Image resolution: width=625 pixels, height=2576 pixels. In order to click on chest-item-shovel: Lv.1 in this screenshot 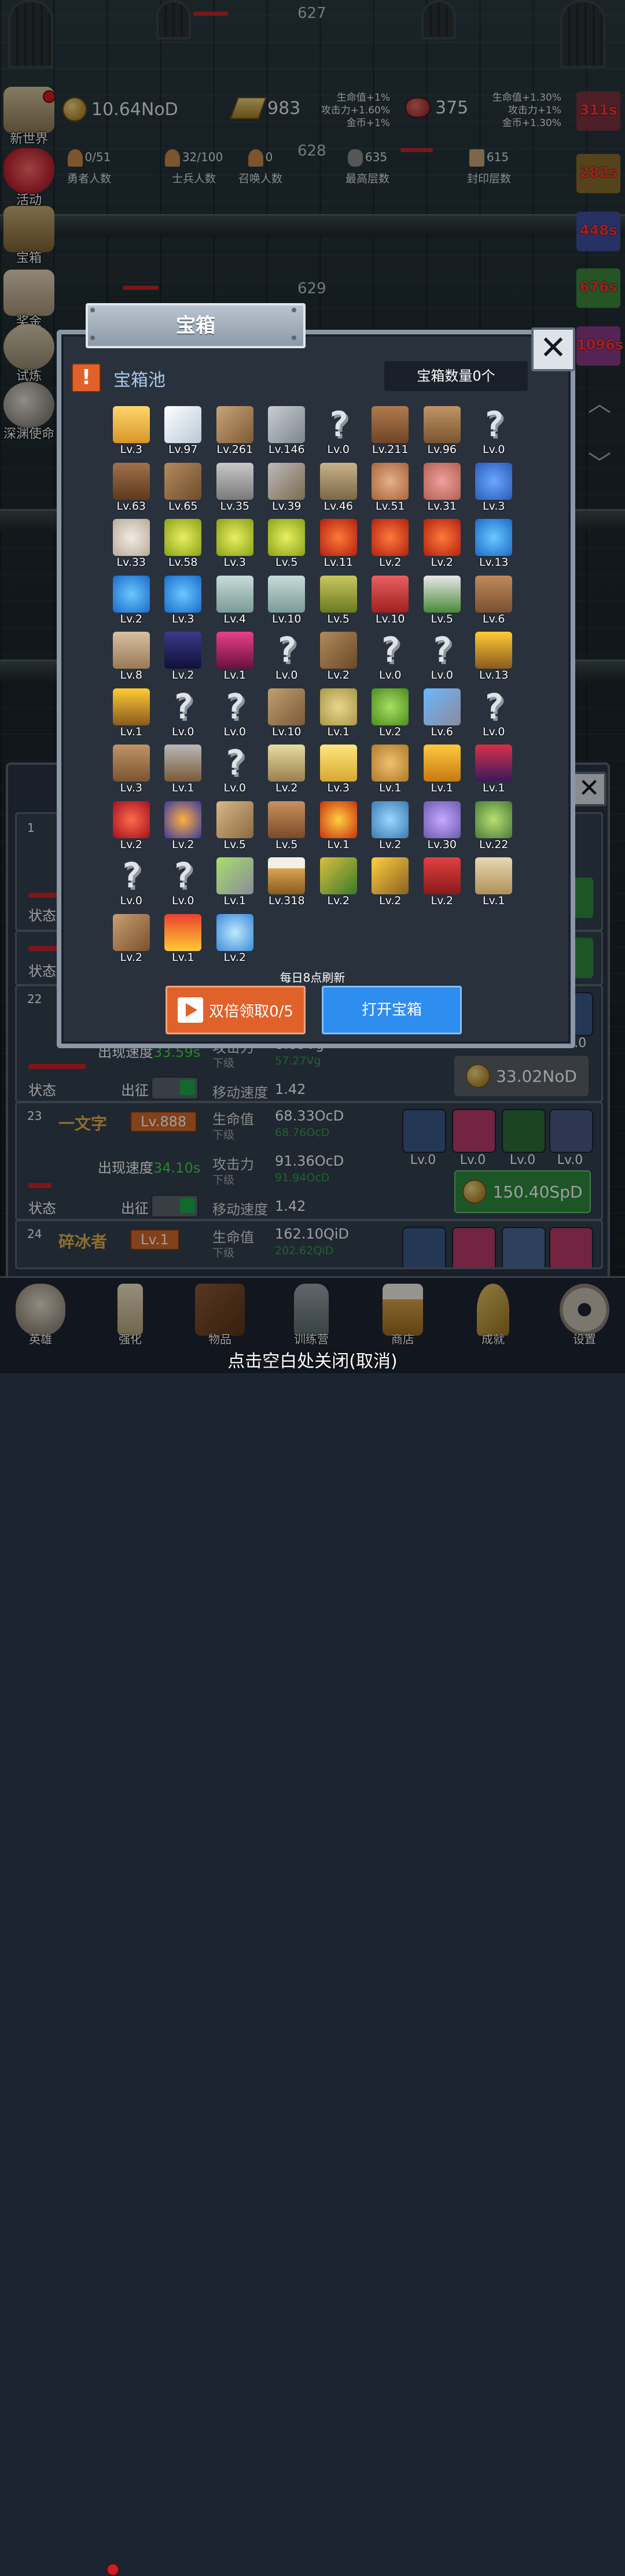, I will do `click(183, 769)`.